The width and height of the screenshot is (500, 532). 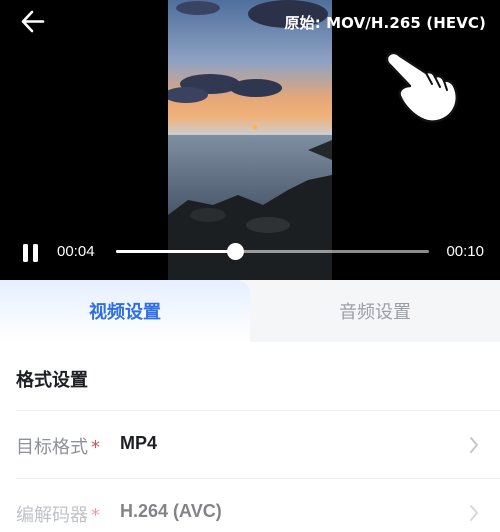 What do you see at coordinates (125, 311) in the screenshot?
I see `tab-video-settings: 视频设置` at bounding box center [125, 311].